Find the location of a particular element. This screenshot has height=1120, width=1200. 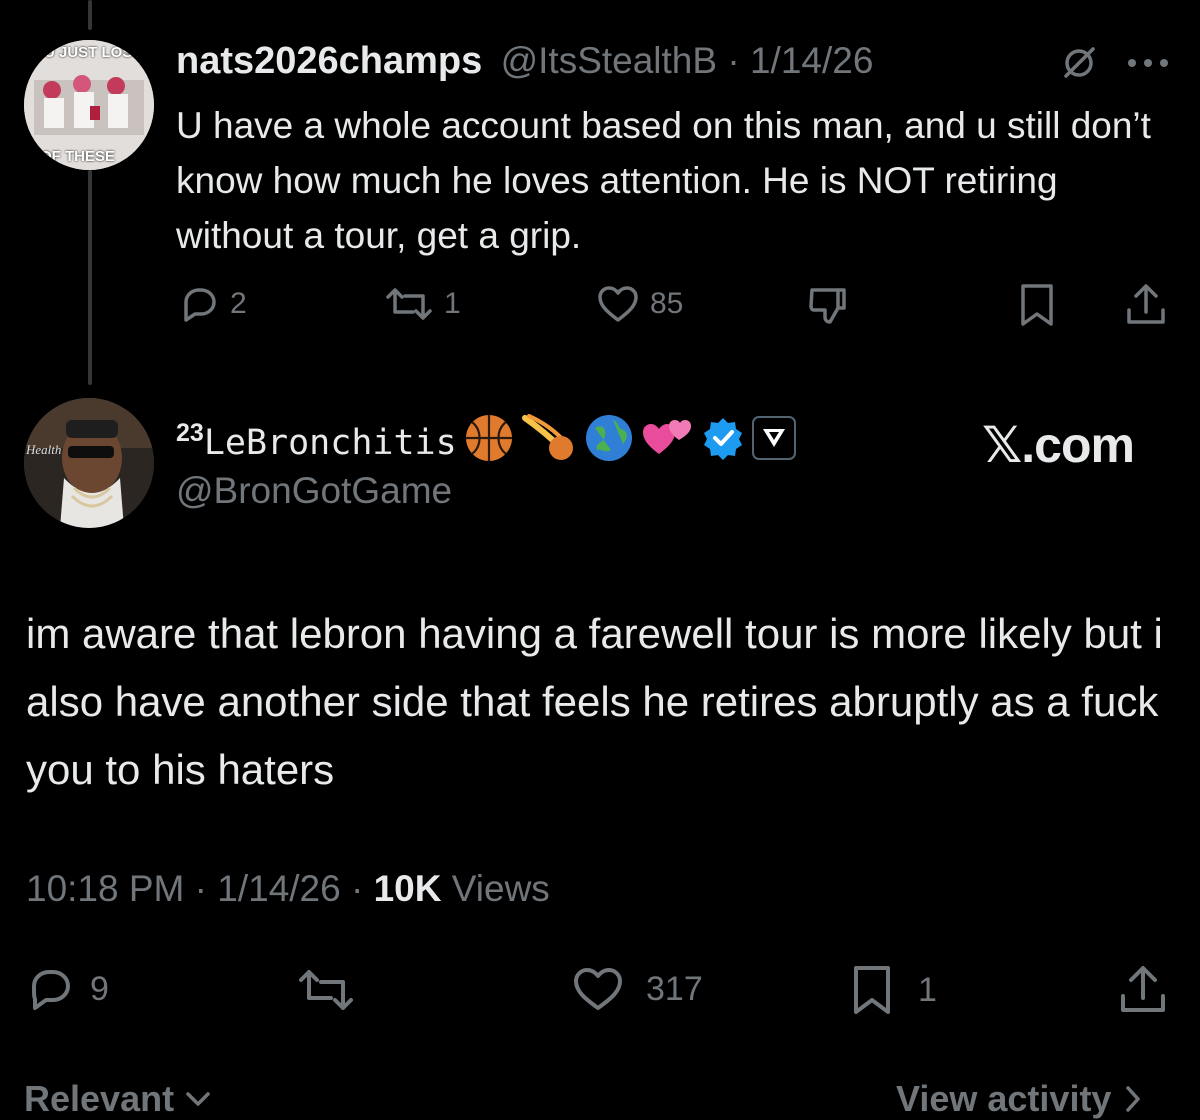

reply-like-button: 85 is located at coordinates (639, 304).